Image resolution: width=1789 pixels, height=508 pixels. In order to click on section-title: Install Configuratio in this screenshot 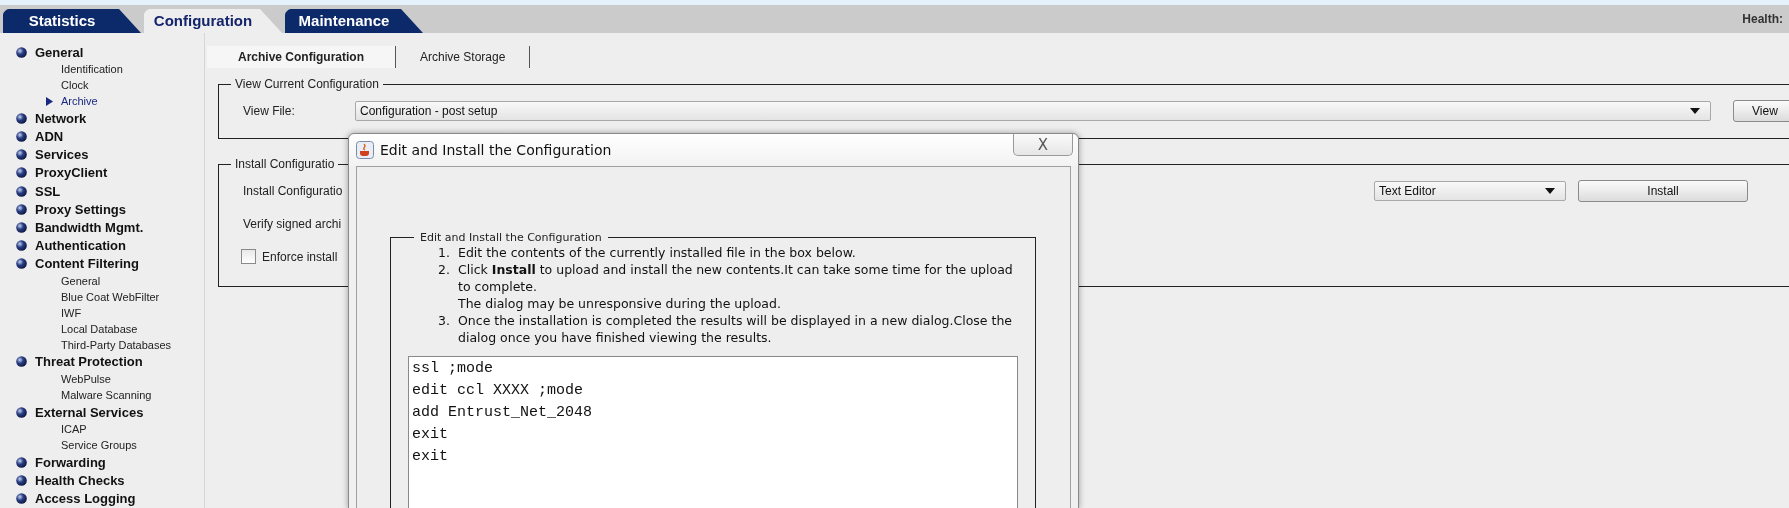, I will do `click(285, 164)`.